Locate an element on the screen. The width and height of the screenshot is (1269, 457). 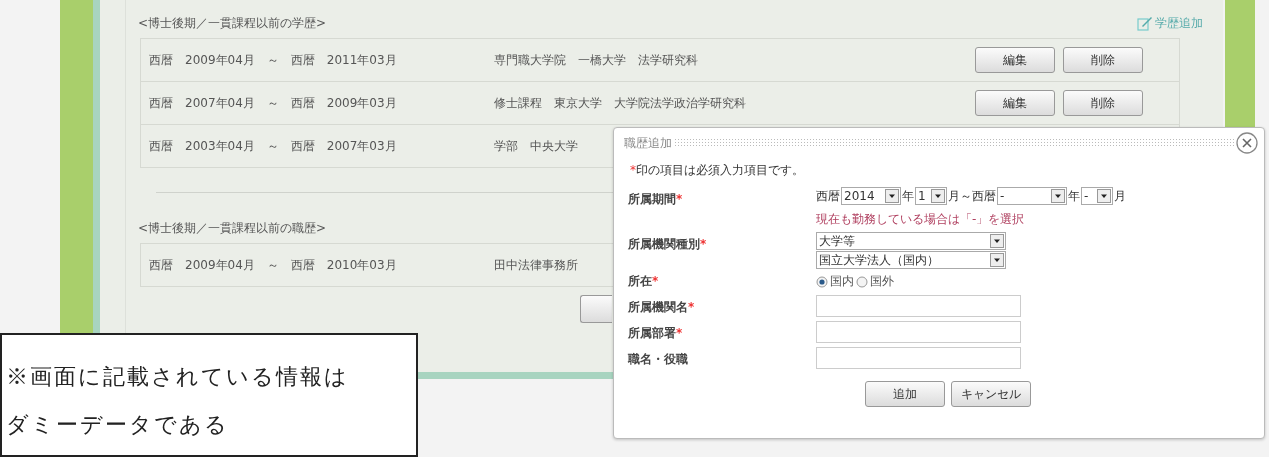
field-label: 所属部署* is located at coordinates (656, 333).